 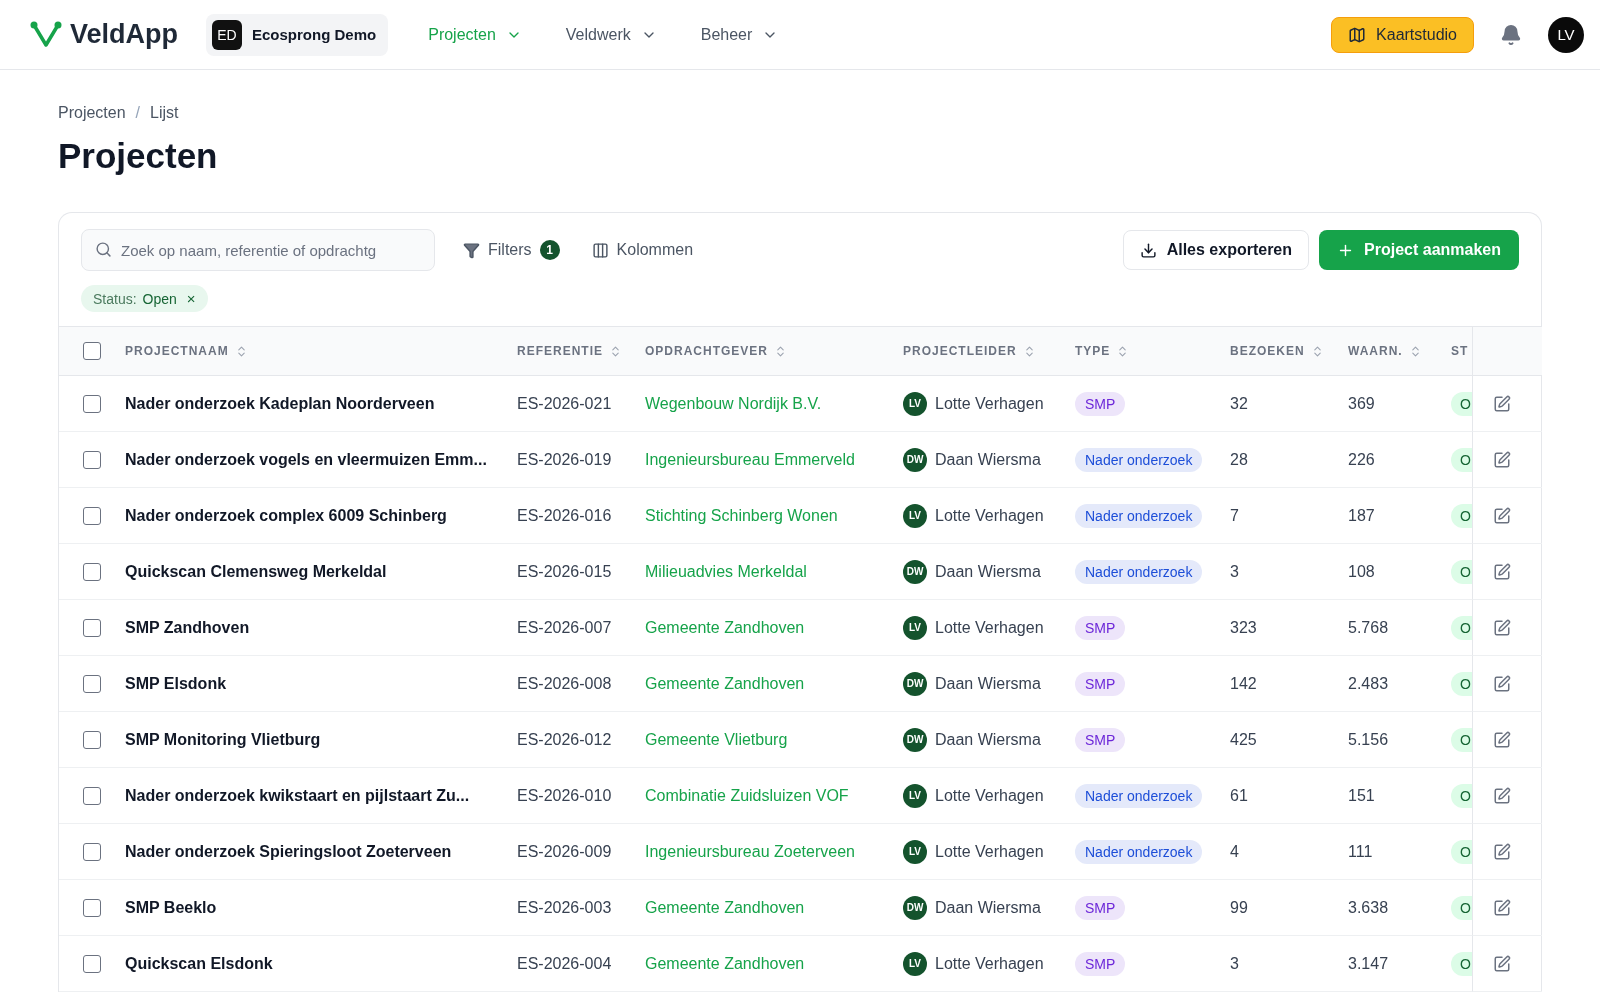 What do you see at coordinates (103, 249) in the screenshot?
I see `search-icon` at bounding box center [103, 249].